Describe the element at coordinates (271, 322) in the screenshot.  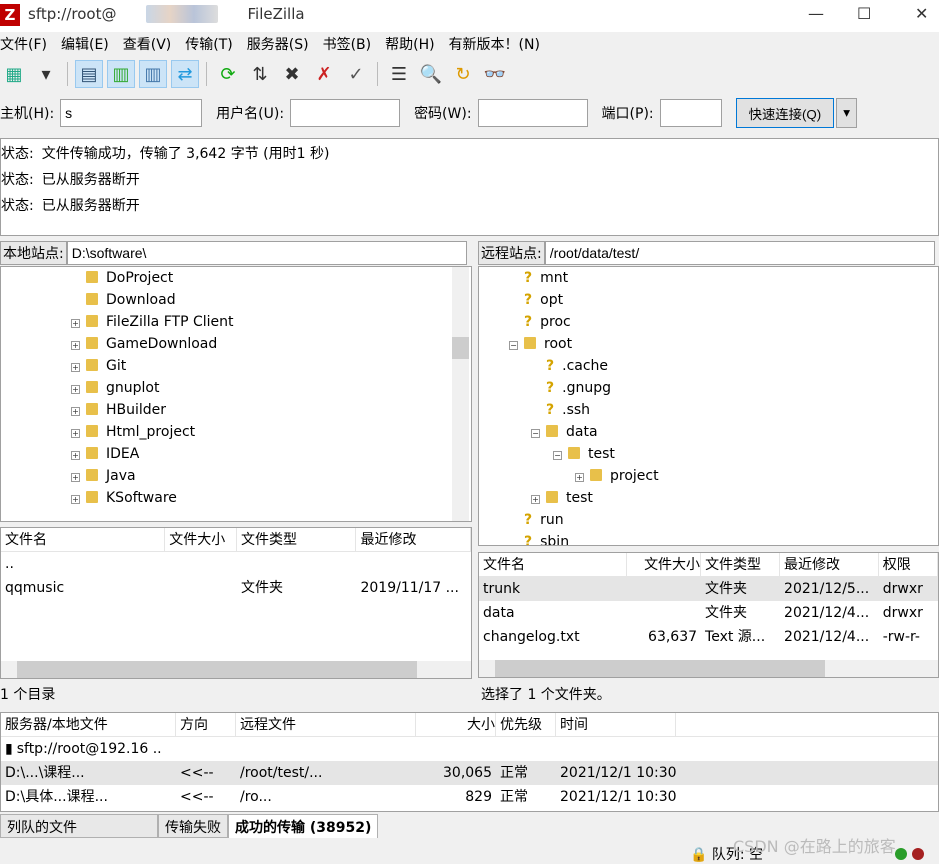
I see `local-tree-item: + FileZilla FTP Client` at that location.